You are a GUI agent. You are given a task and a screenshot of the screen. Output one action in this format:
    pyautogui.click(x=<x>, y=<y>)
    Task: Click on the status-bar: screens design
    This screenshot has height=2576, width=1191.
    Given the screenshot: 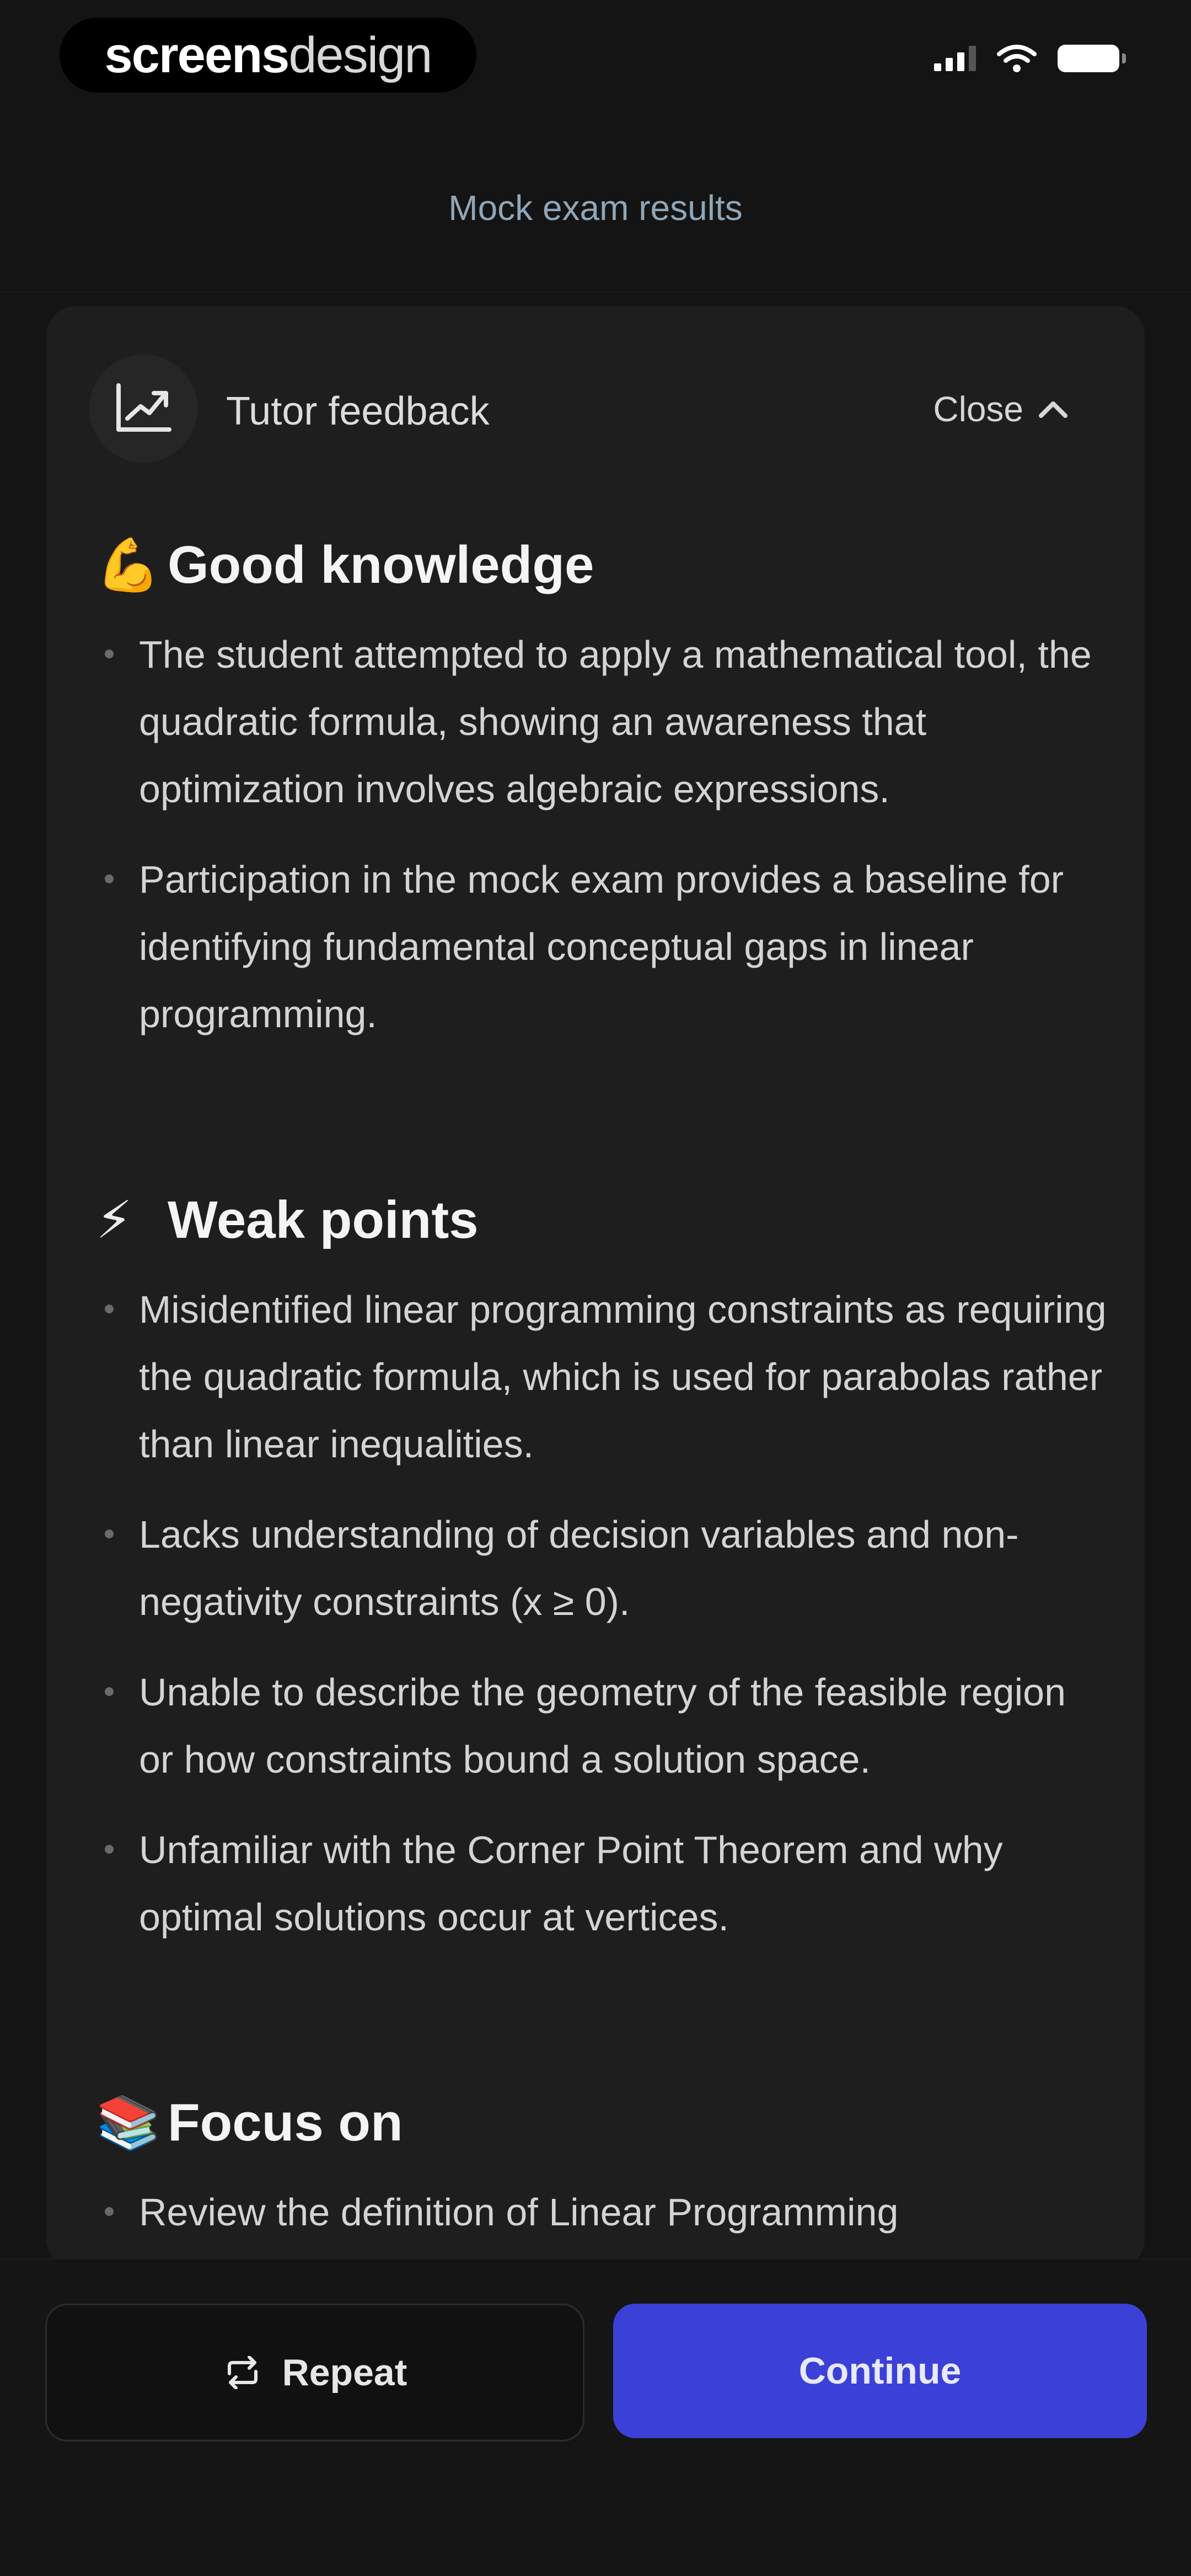 What is the action you would take?
    pyautogui.click(x=595, y=58)
    